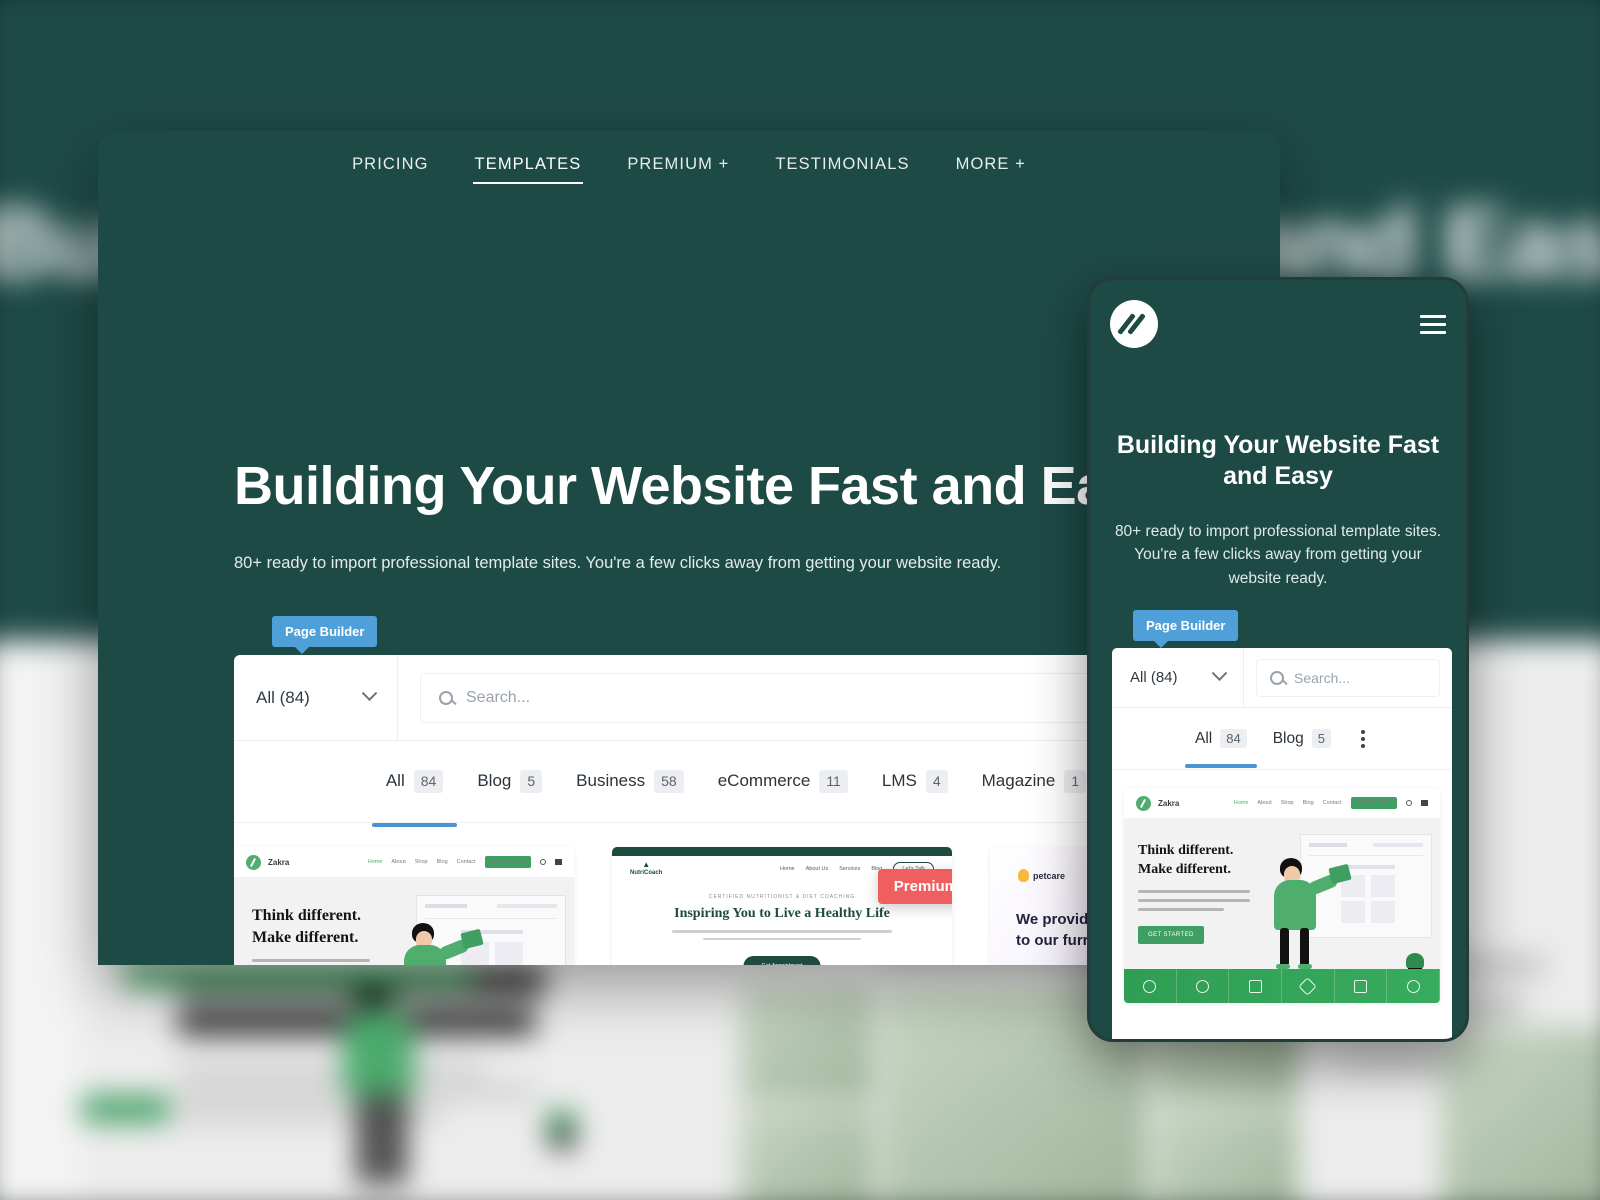  Describe the element at coordinates (428, 781) in the screenshot. I see `tab-count: 84` at that location.